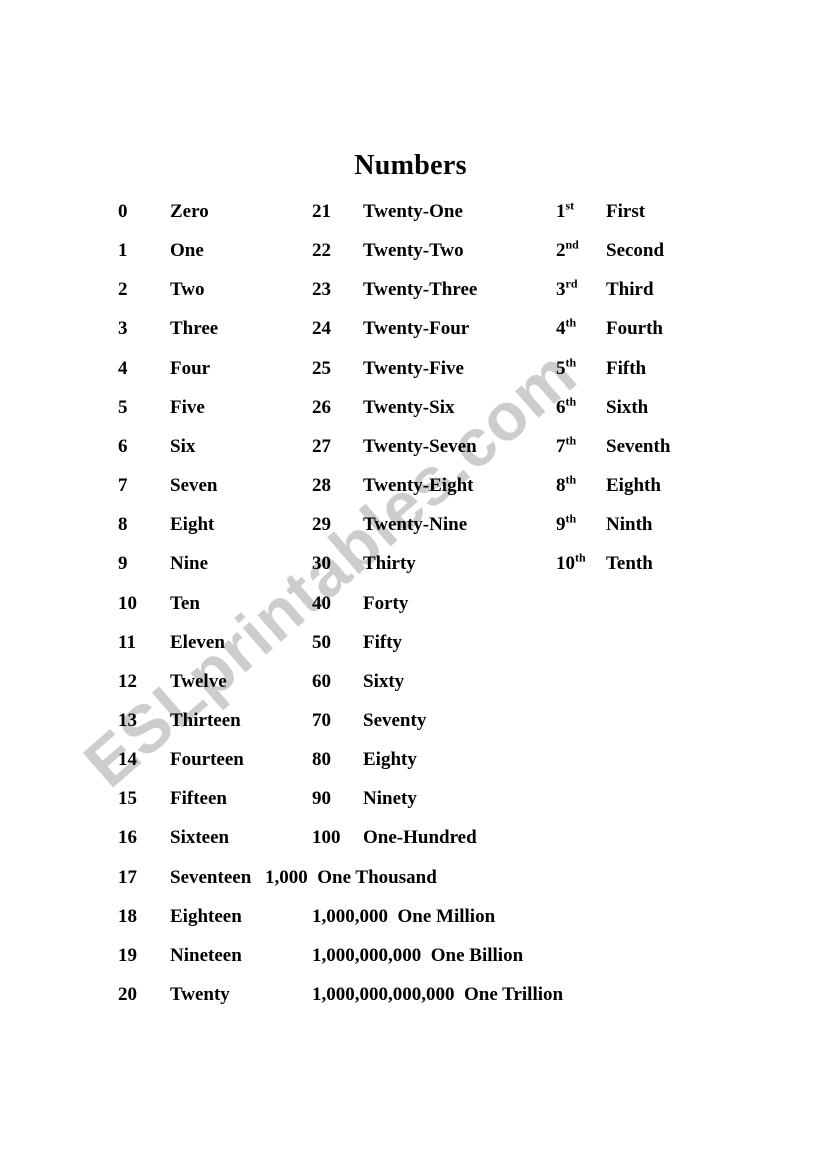 The height and width of the screenshot is (1169, 821). What do you see at coordinates (420, 290) in the screenshot?
I see `number-word: Twenty-Three` at bounding box center [420, 290].